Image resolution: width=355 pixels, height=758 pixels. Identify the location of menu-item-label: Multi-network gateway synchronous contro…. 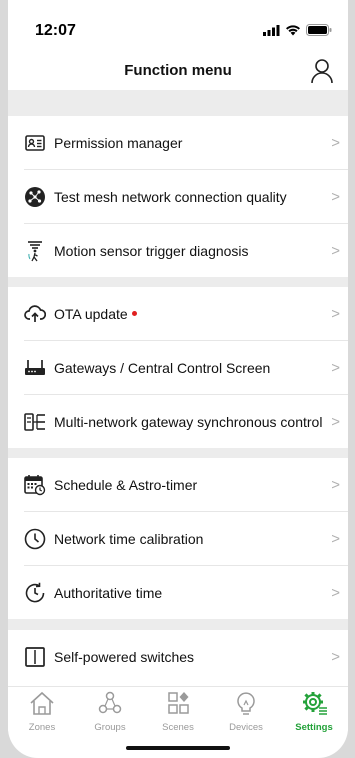
(188, 421).